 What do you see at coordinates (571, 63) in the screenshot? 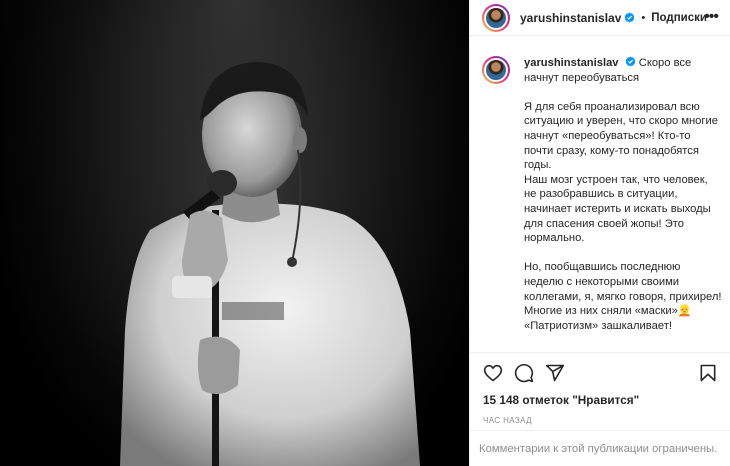
I see `caption-username: yarushinstanislav` at bounding box center [571, 63].